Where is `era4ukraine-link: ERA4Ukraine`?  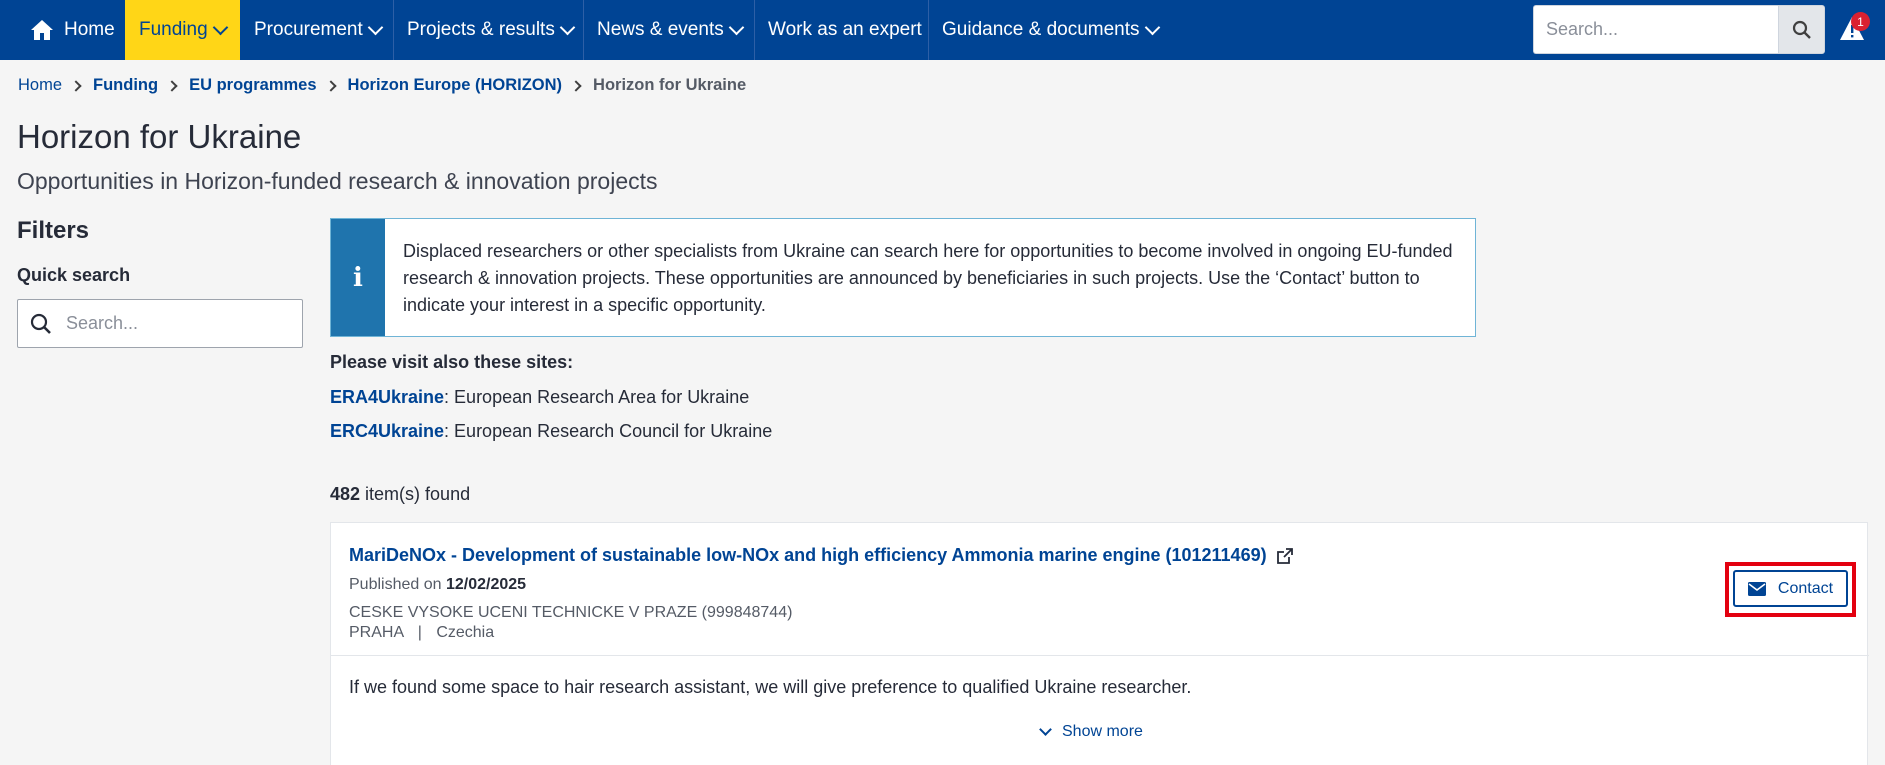 era4ukraine-link: ERA4Ukraine is located at coordinates (387, 397).